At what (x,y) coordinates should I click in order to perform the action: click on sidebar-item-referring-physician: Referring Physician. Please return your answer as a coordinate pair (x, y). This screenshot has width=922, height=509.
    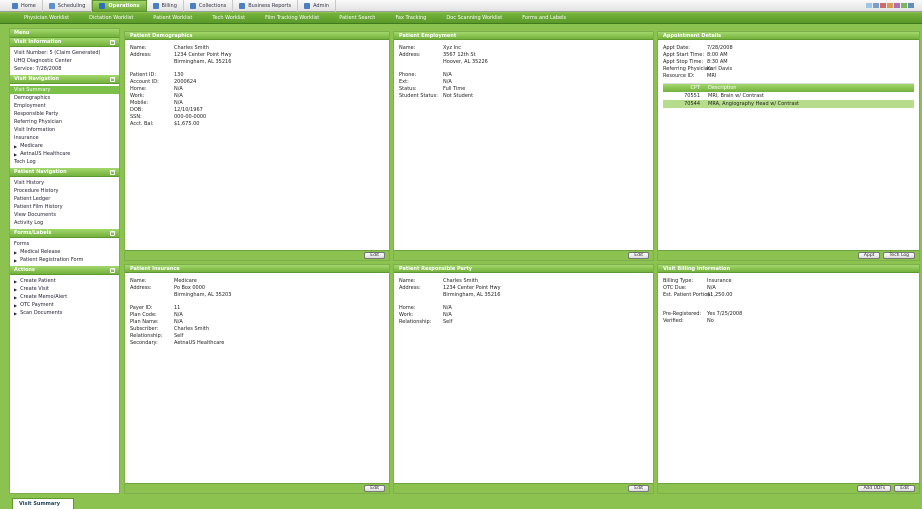
    Looking at the image, I should click on (64, 122).